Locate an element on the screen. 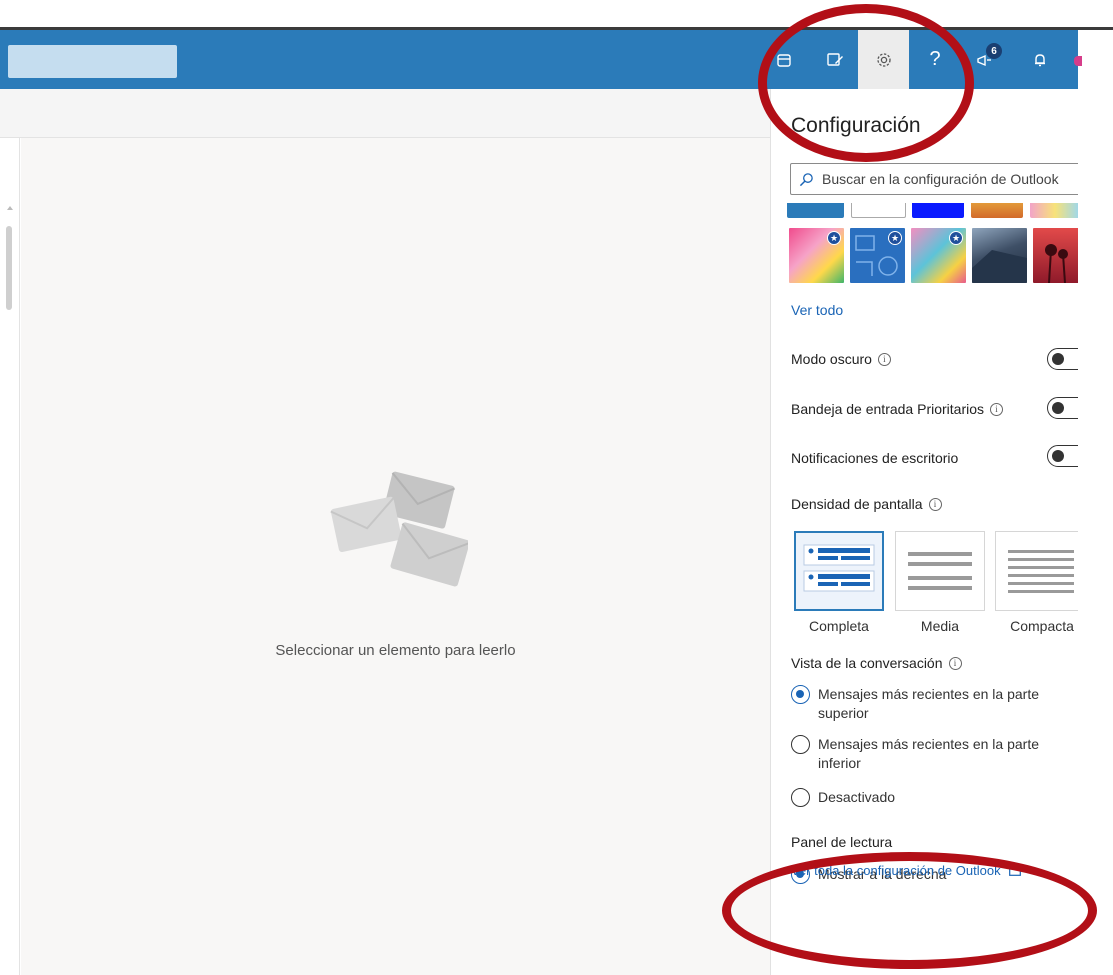 The width and height of the screenshot is (1113, 975). desktop-notifications-toggle is located at coordinates (1062, 456).